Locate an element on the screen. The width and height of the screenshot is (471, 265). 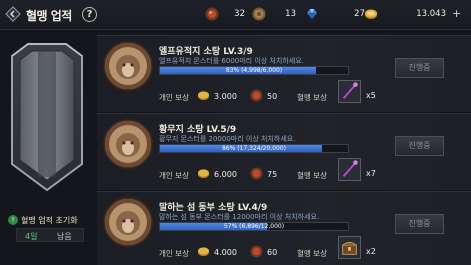
treasure-chest-icon is located at coordinates (349, 247).